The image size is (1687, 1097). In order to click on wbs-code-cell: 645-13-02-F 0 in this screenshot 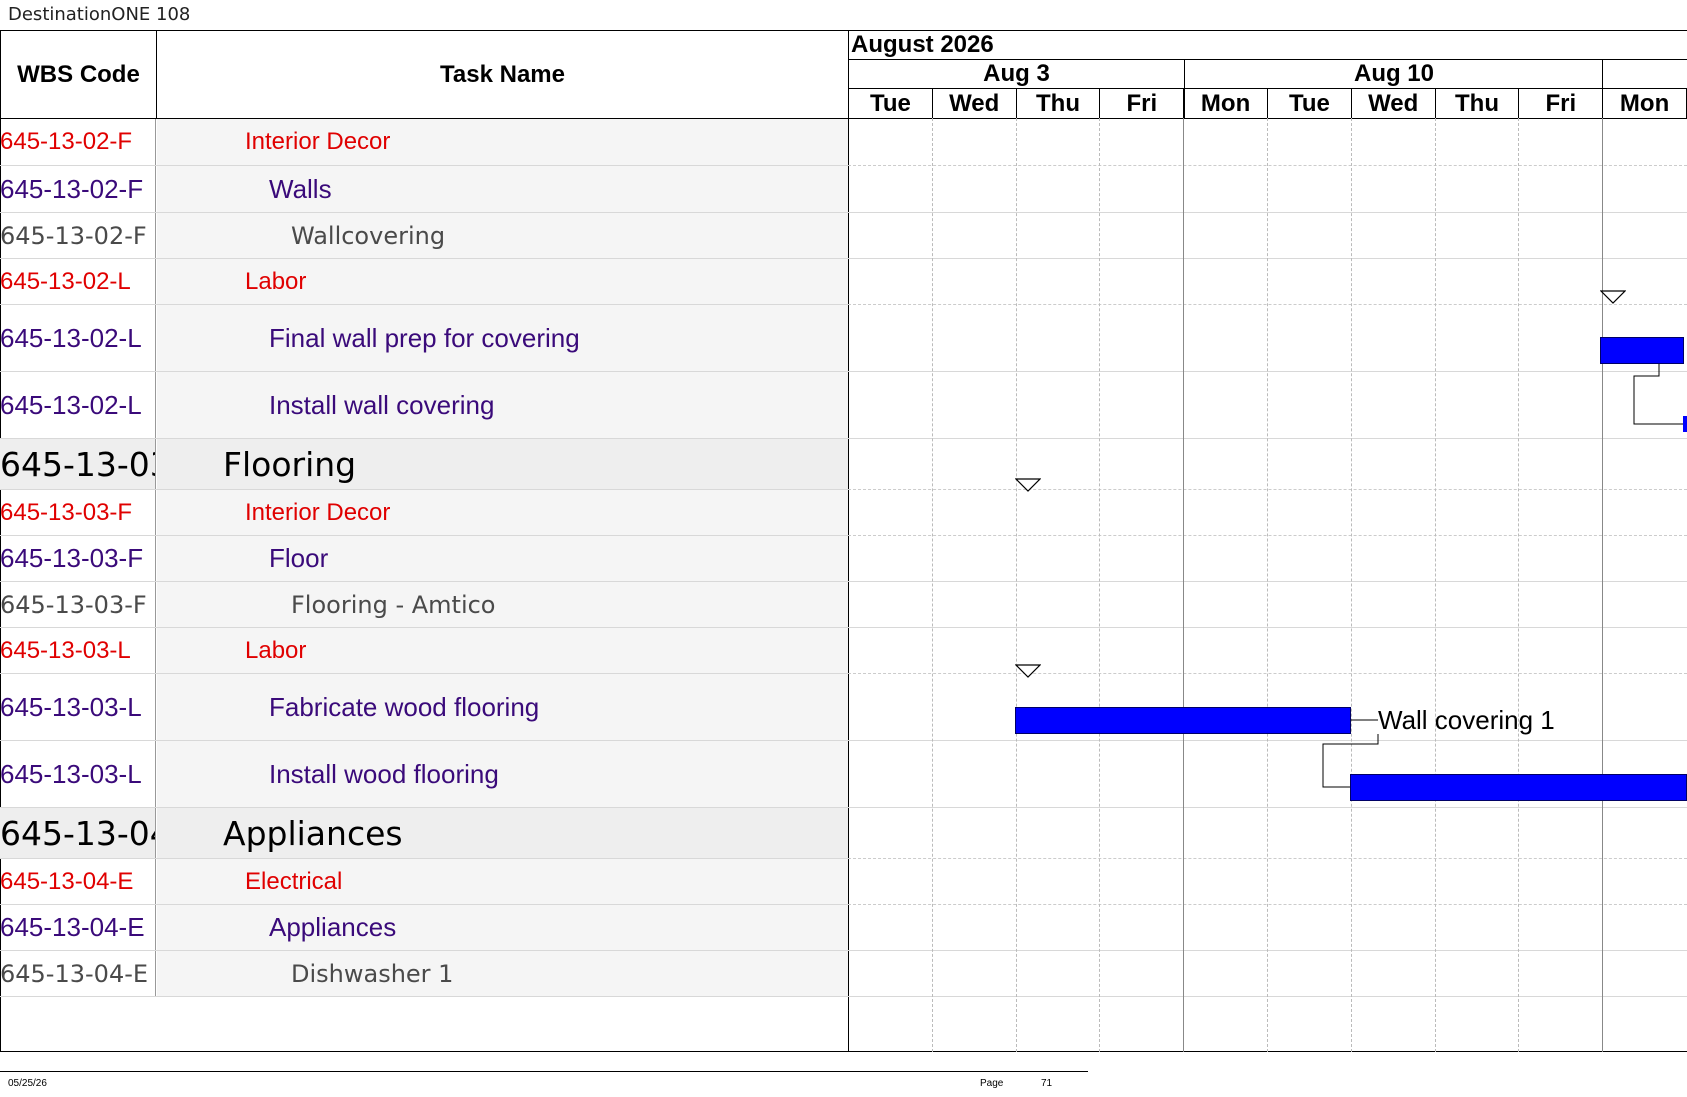, I will do `click(78, 235)`.